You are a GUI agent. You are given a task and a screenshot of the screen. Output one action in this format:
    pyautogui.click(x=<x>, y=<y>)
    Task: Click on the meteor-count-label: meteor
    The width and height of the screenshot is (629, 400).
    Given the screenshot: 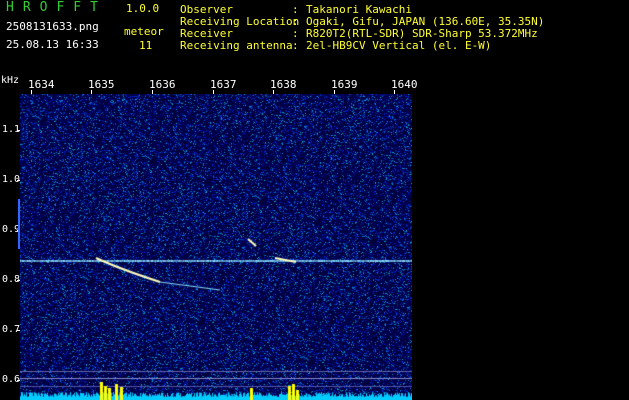 What is the action you would take?
    pyautogui.click(x=144, y=31)
    